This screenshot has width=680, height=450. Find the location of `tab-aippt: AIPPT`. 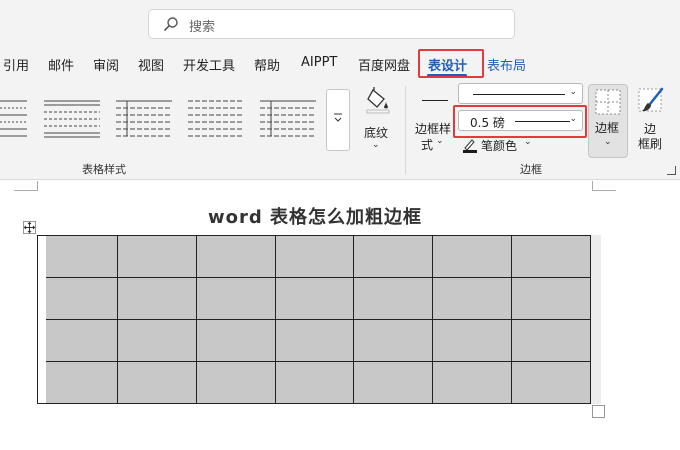

tab-aippt: AIPPT is located at coordinates (319, 62).